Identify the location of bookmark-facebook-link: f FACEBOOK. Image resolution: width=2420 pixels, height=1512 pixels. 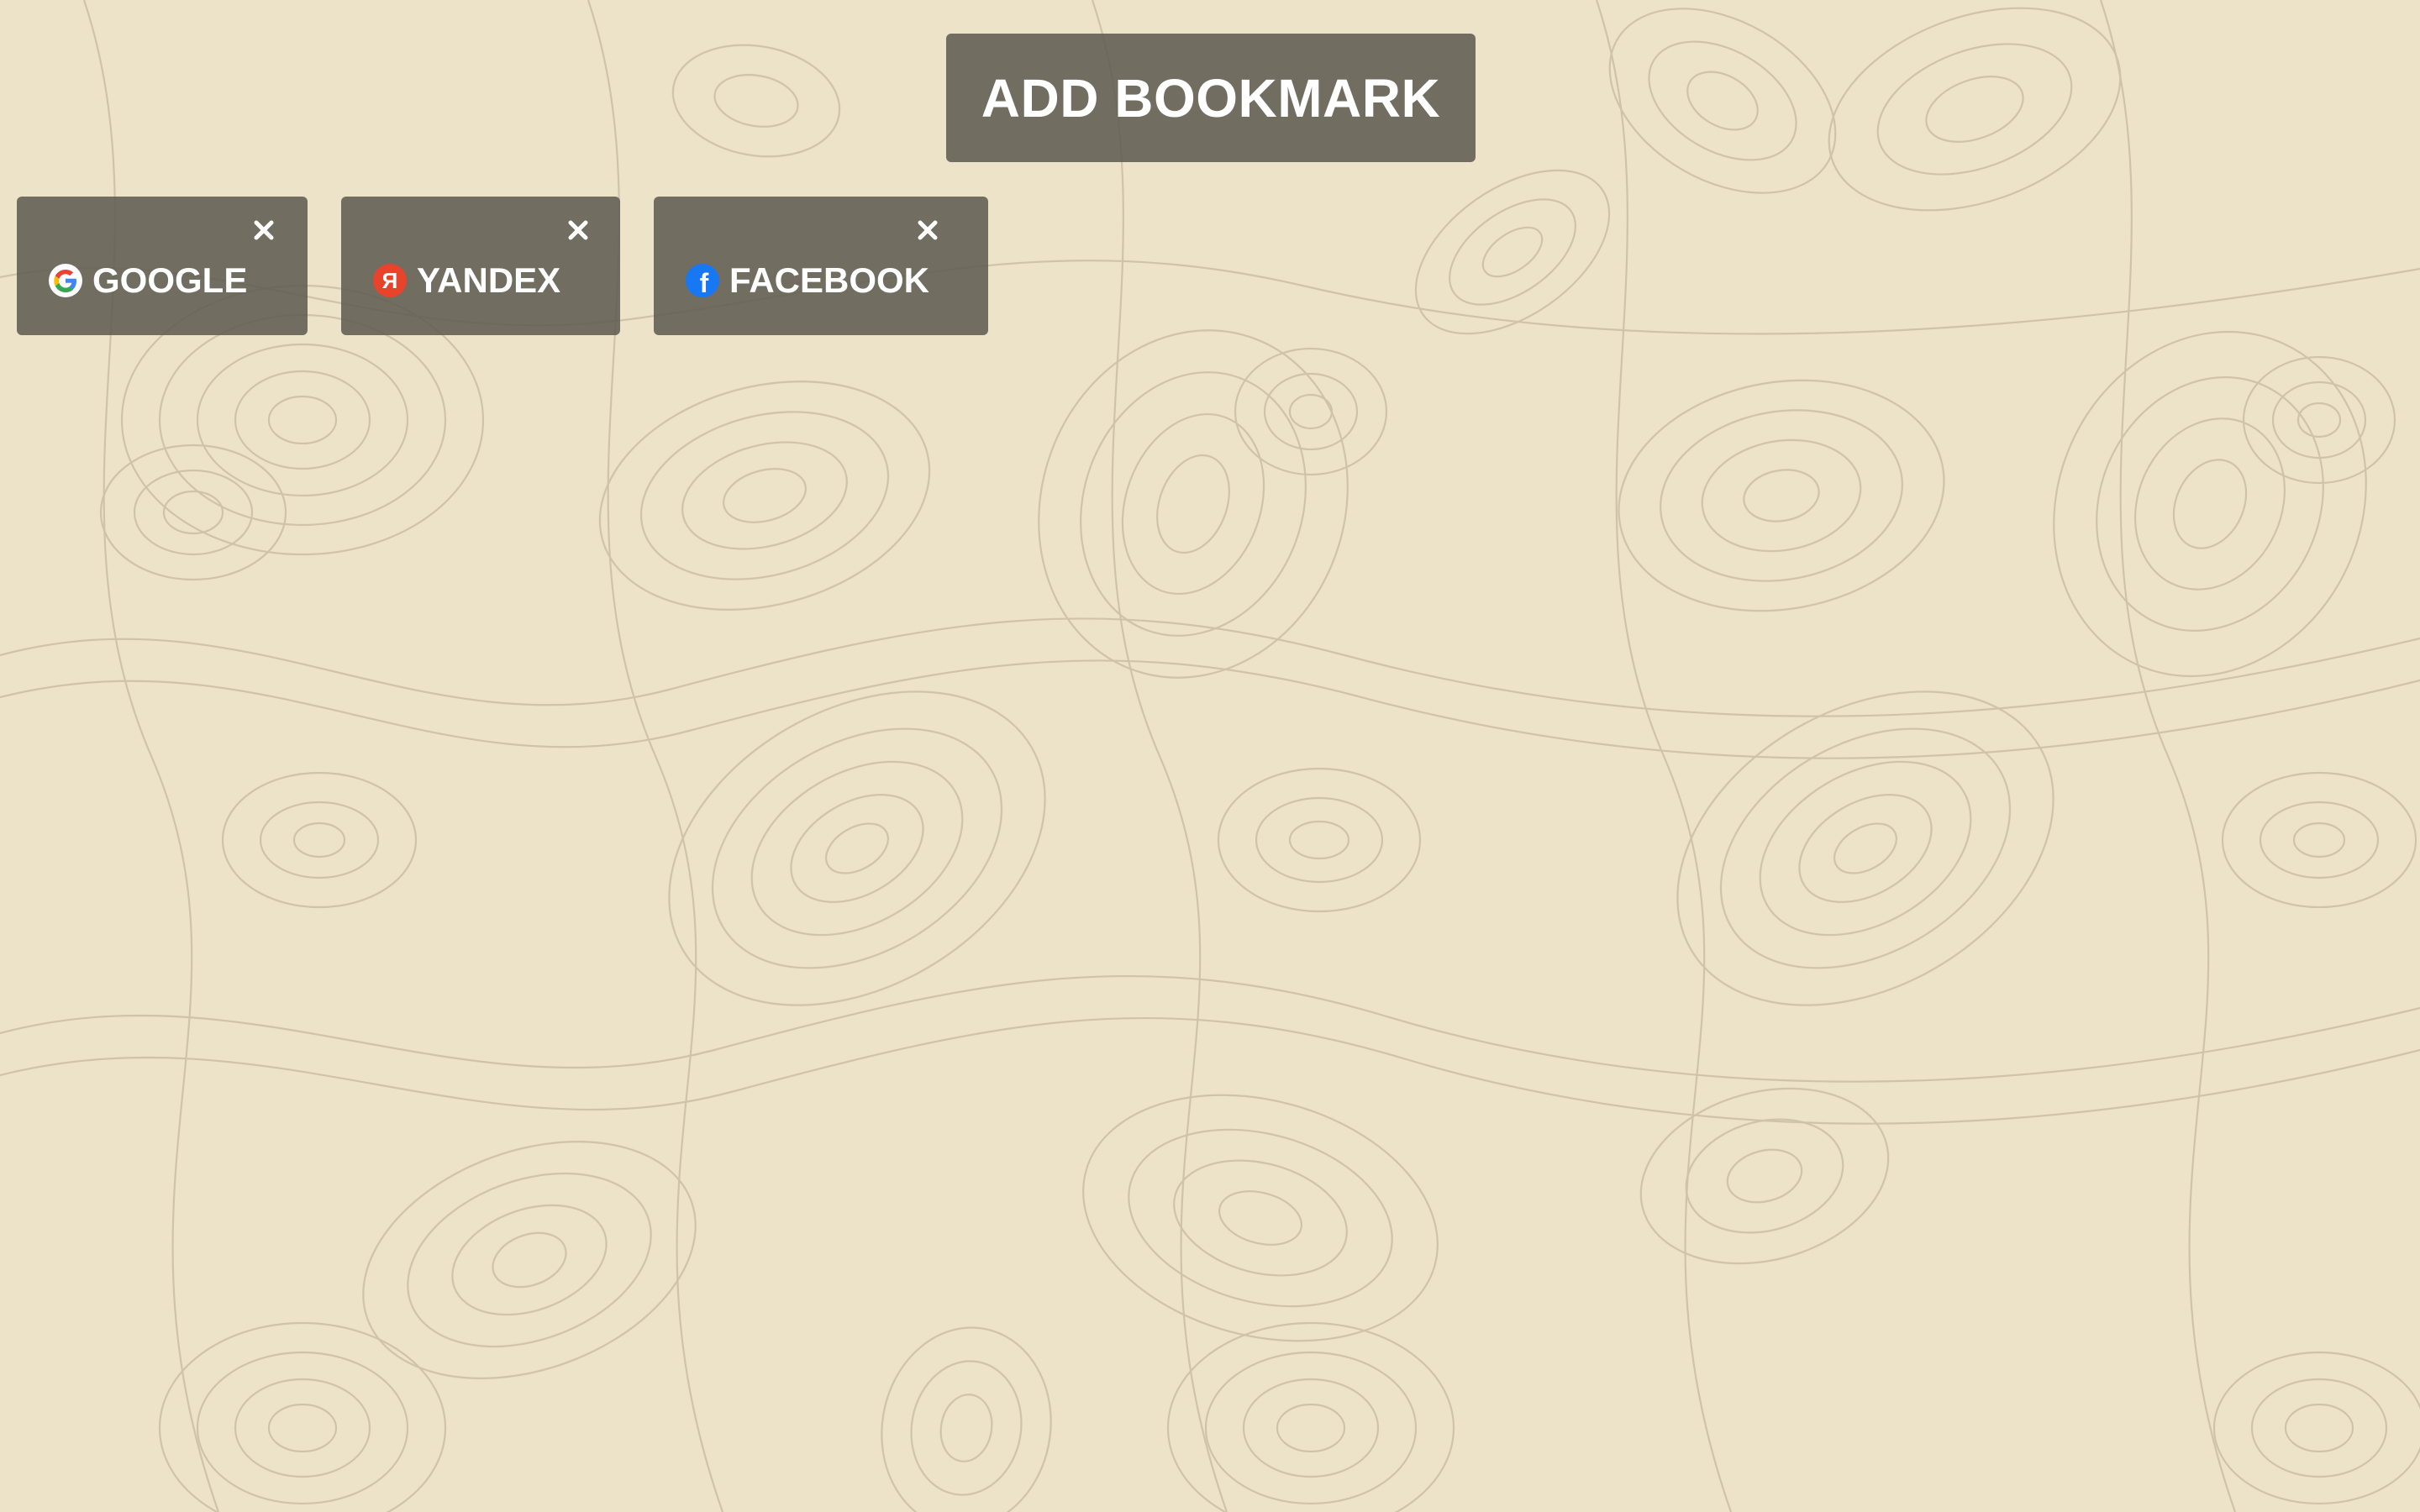
(808, 280).